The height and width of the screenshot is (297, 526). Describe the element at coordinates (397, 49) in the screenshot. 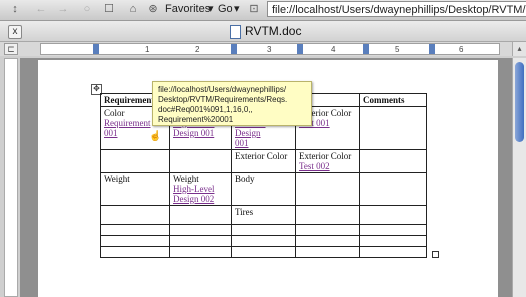

I see `ruler-number: 5` at that location.